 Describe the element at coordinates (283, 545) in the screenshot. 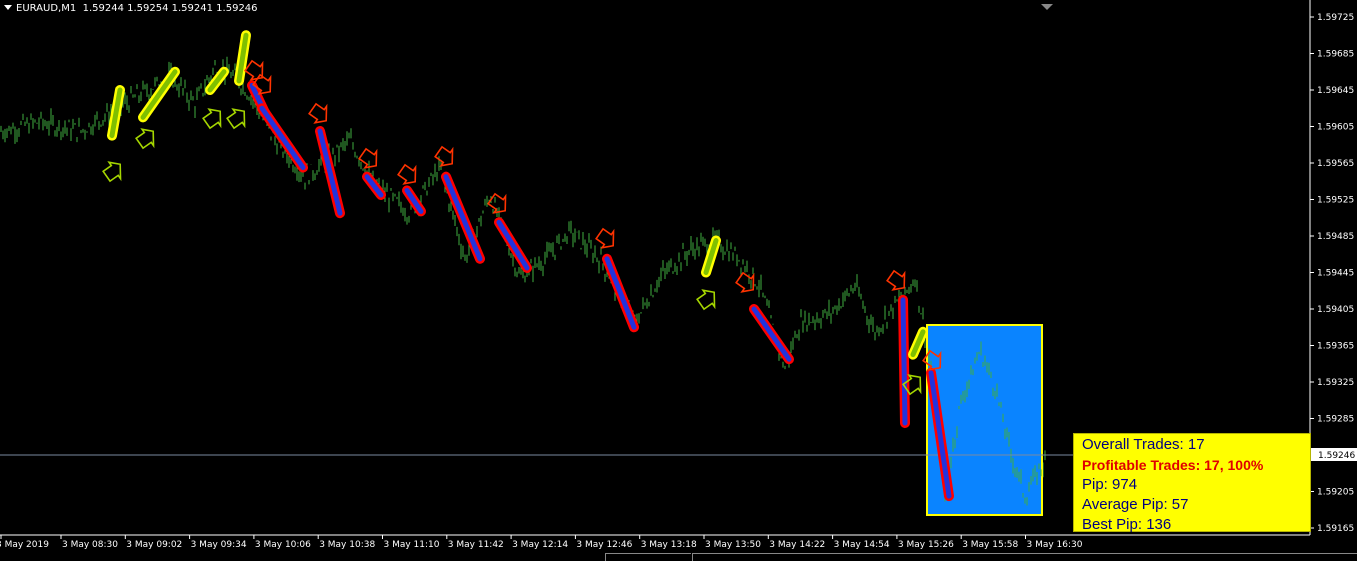

I see `time-tick-label: 3 May 10:06` at that location.